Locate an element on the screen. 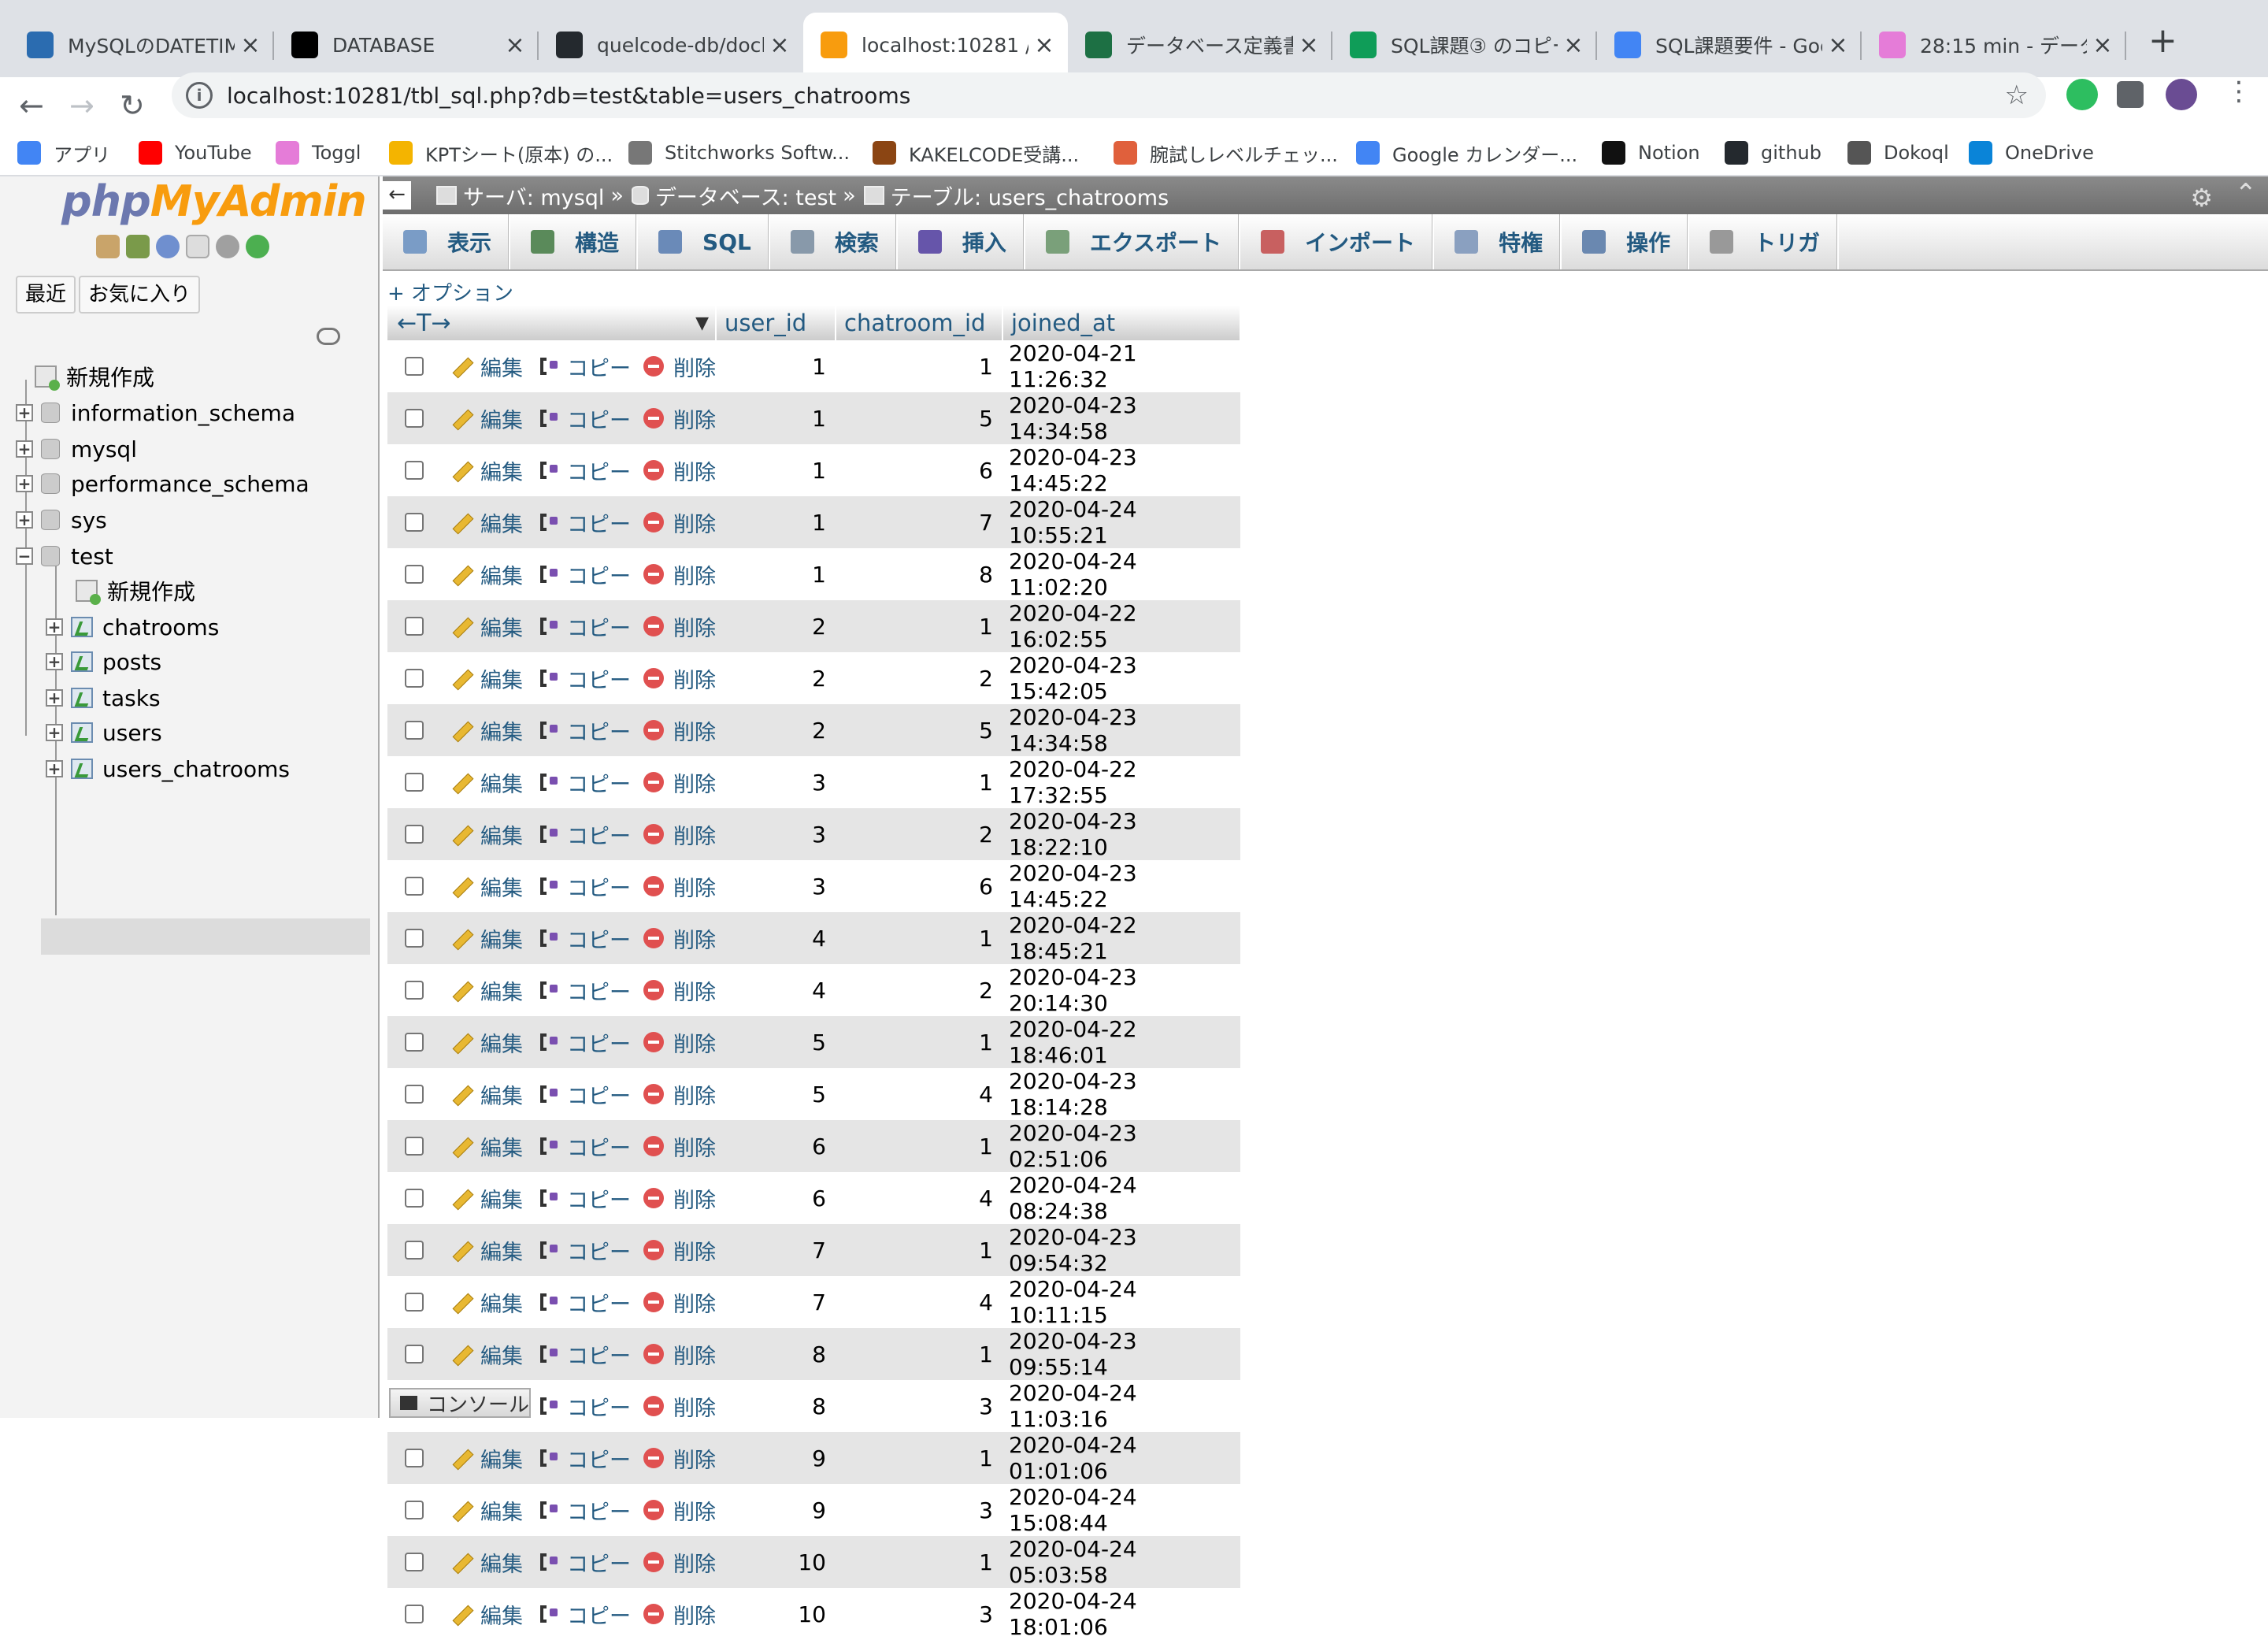 Image resolution: width=2268 pixels, height=1640 pixels. bookmark-item: Toggl is located at coordinates (318, 153).